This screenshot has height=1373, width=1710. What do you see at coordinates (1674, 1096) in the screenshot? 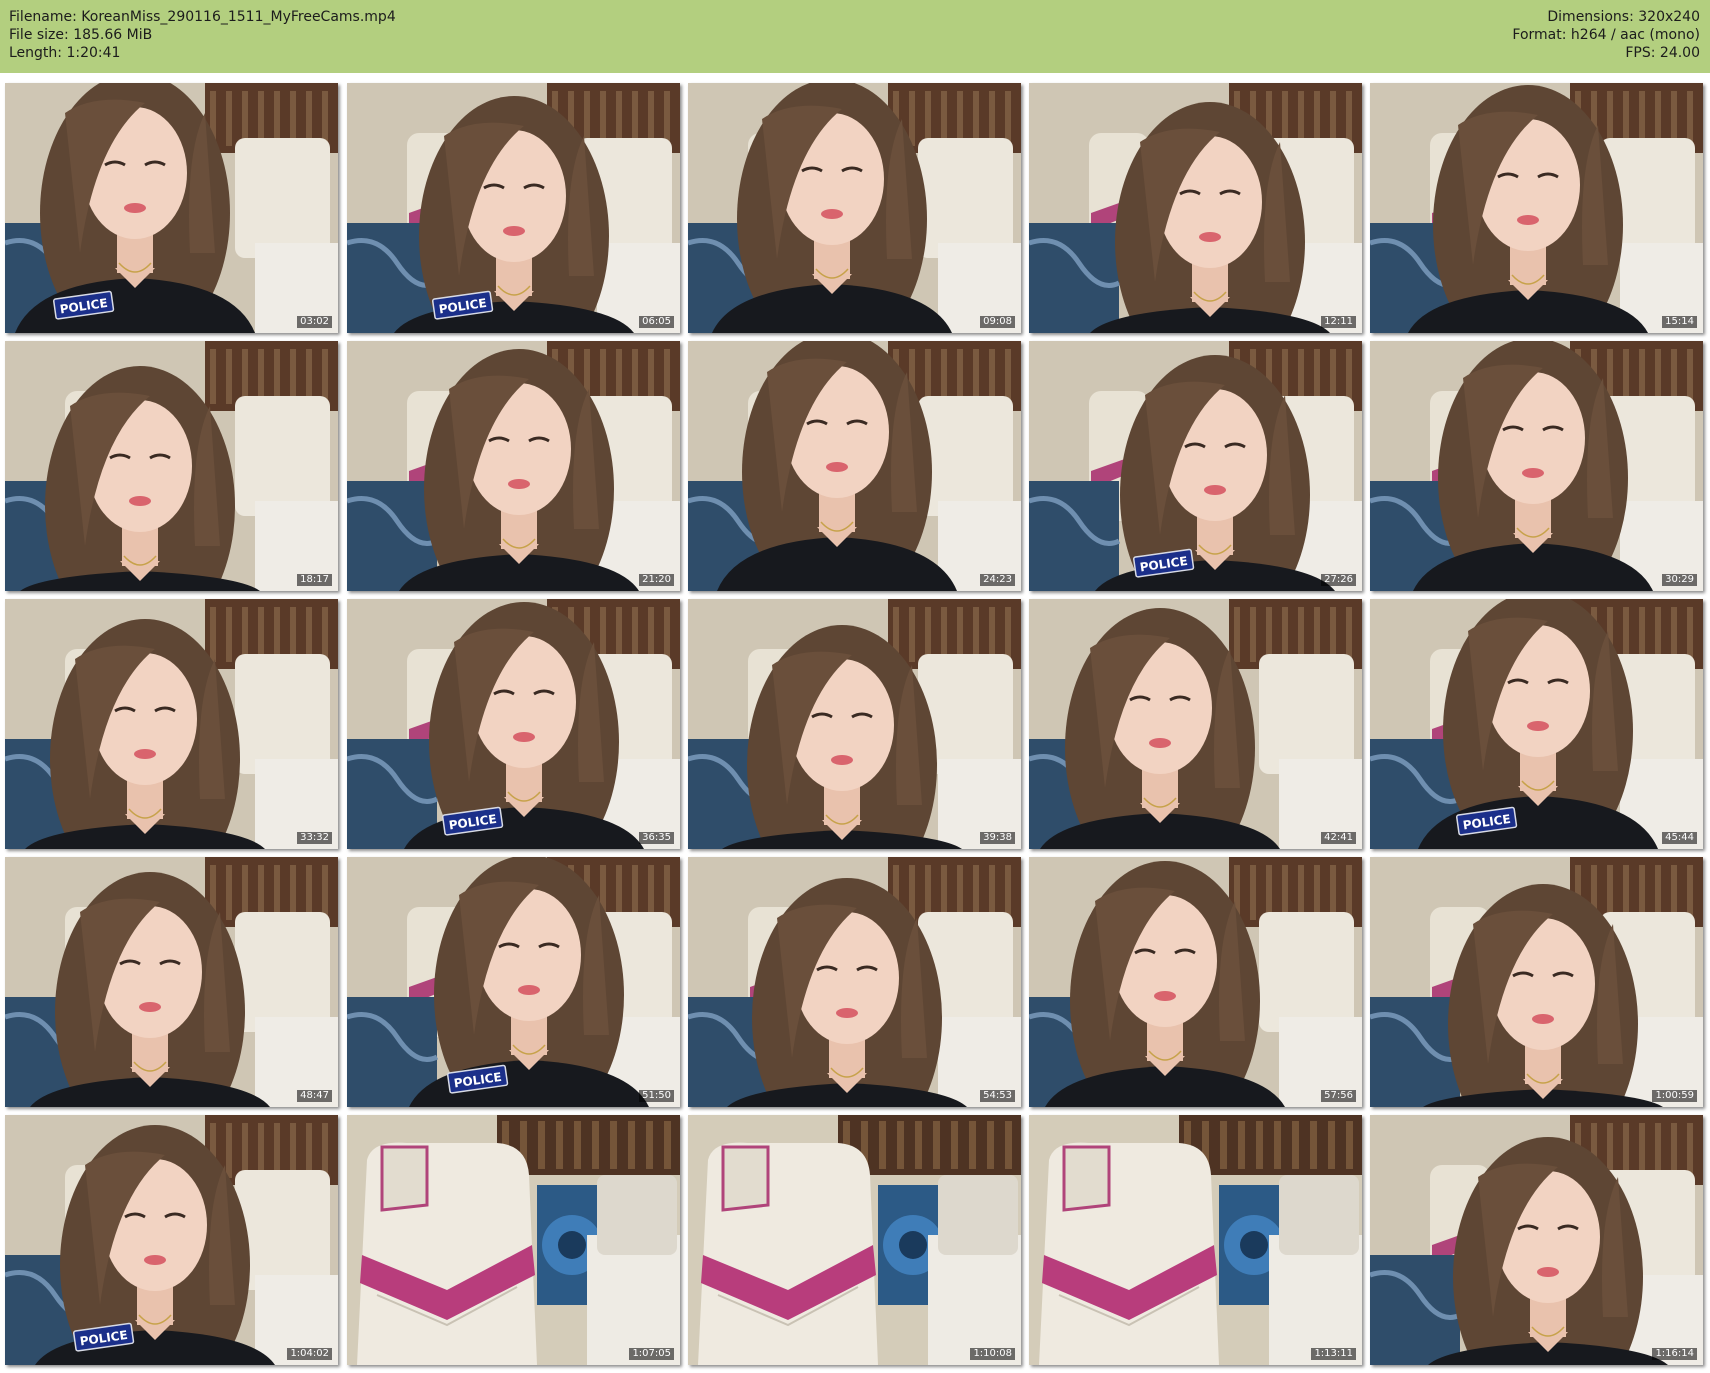
I see `thumbnail-timestamp: 1:00:59` at bounding box center [1674, 1096].